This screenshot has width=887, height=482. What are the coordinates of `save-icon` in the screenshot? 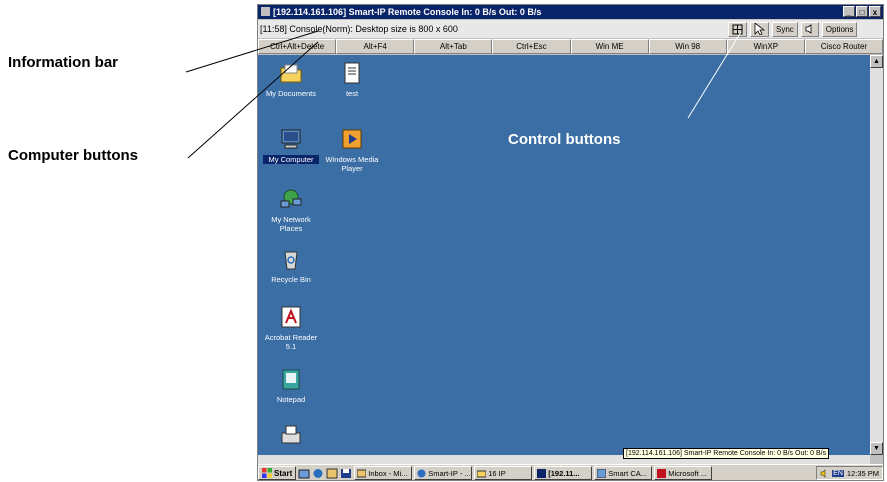 It's located at (346, 473).